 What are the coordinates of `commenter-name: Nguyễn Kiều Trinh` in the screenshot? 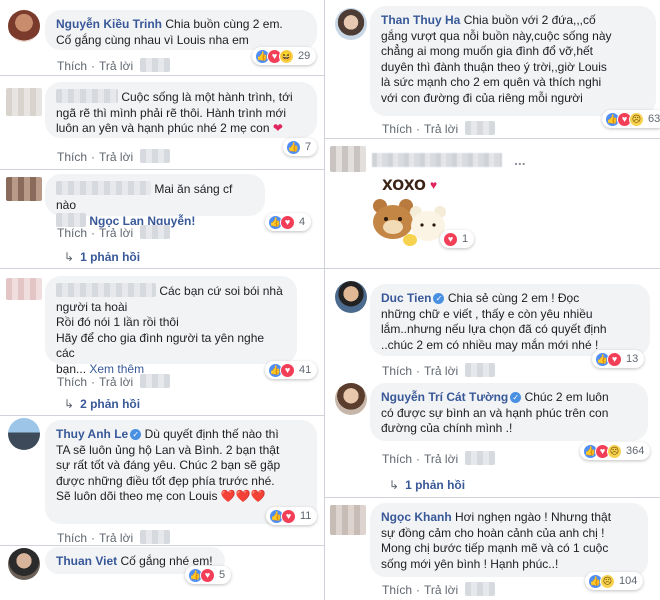 It's located at (109, 24).